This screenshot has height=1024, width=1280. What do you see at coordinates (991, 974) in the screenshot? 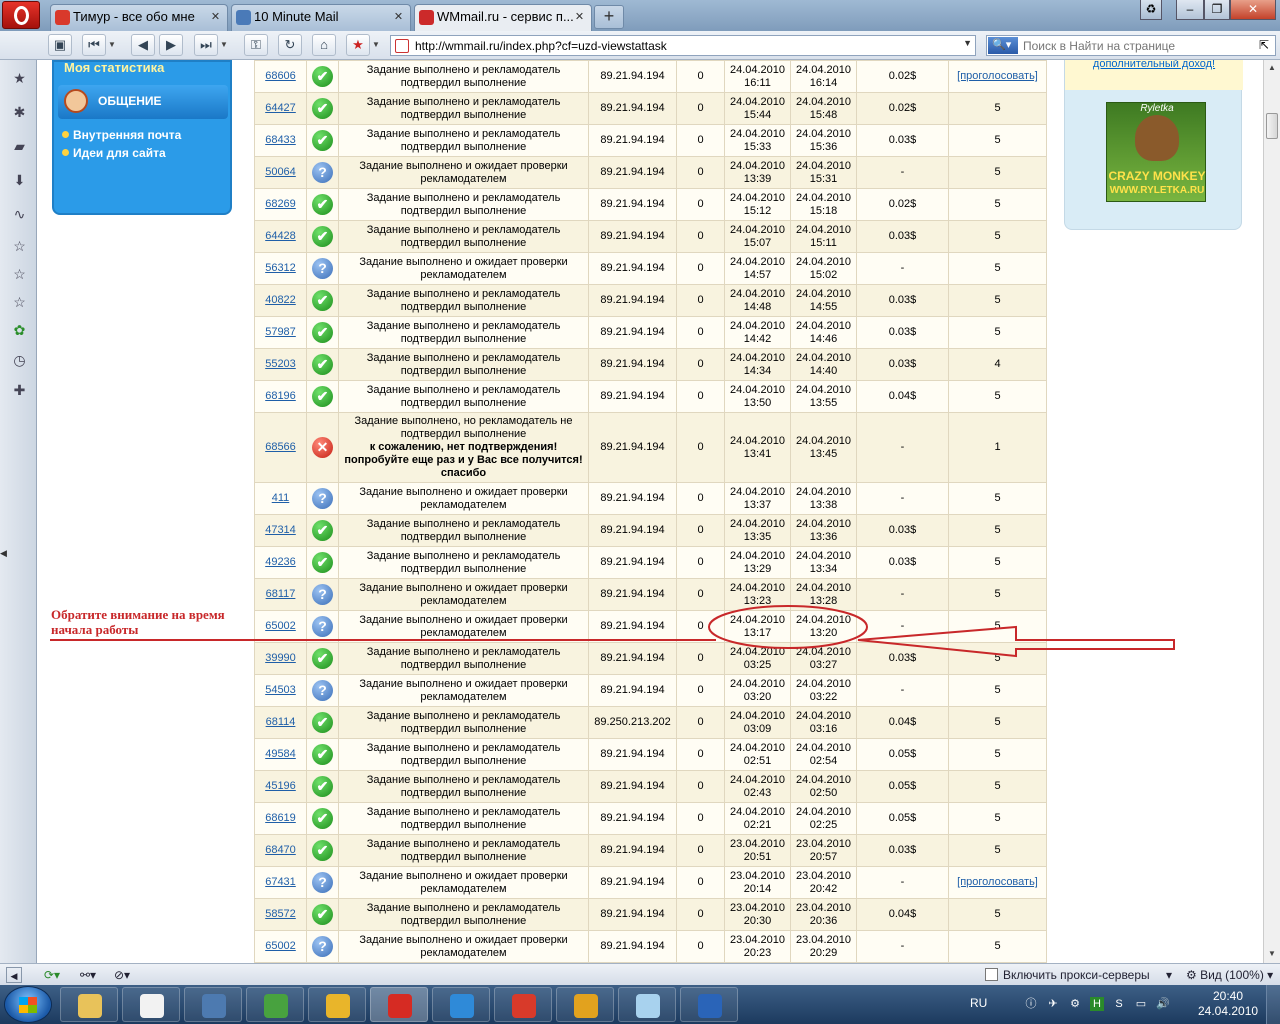
I see `proxy-checkbox` at bounding box center [991, 974].